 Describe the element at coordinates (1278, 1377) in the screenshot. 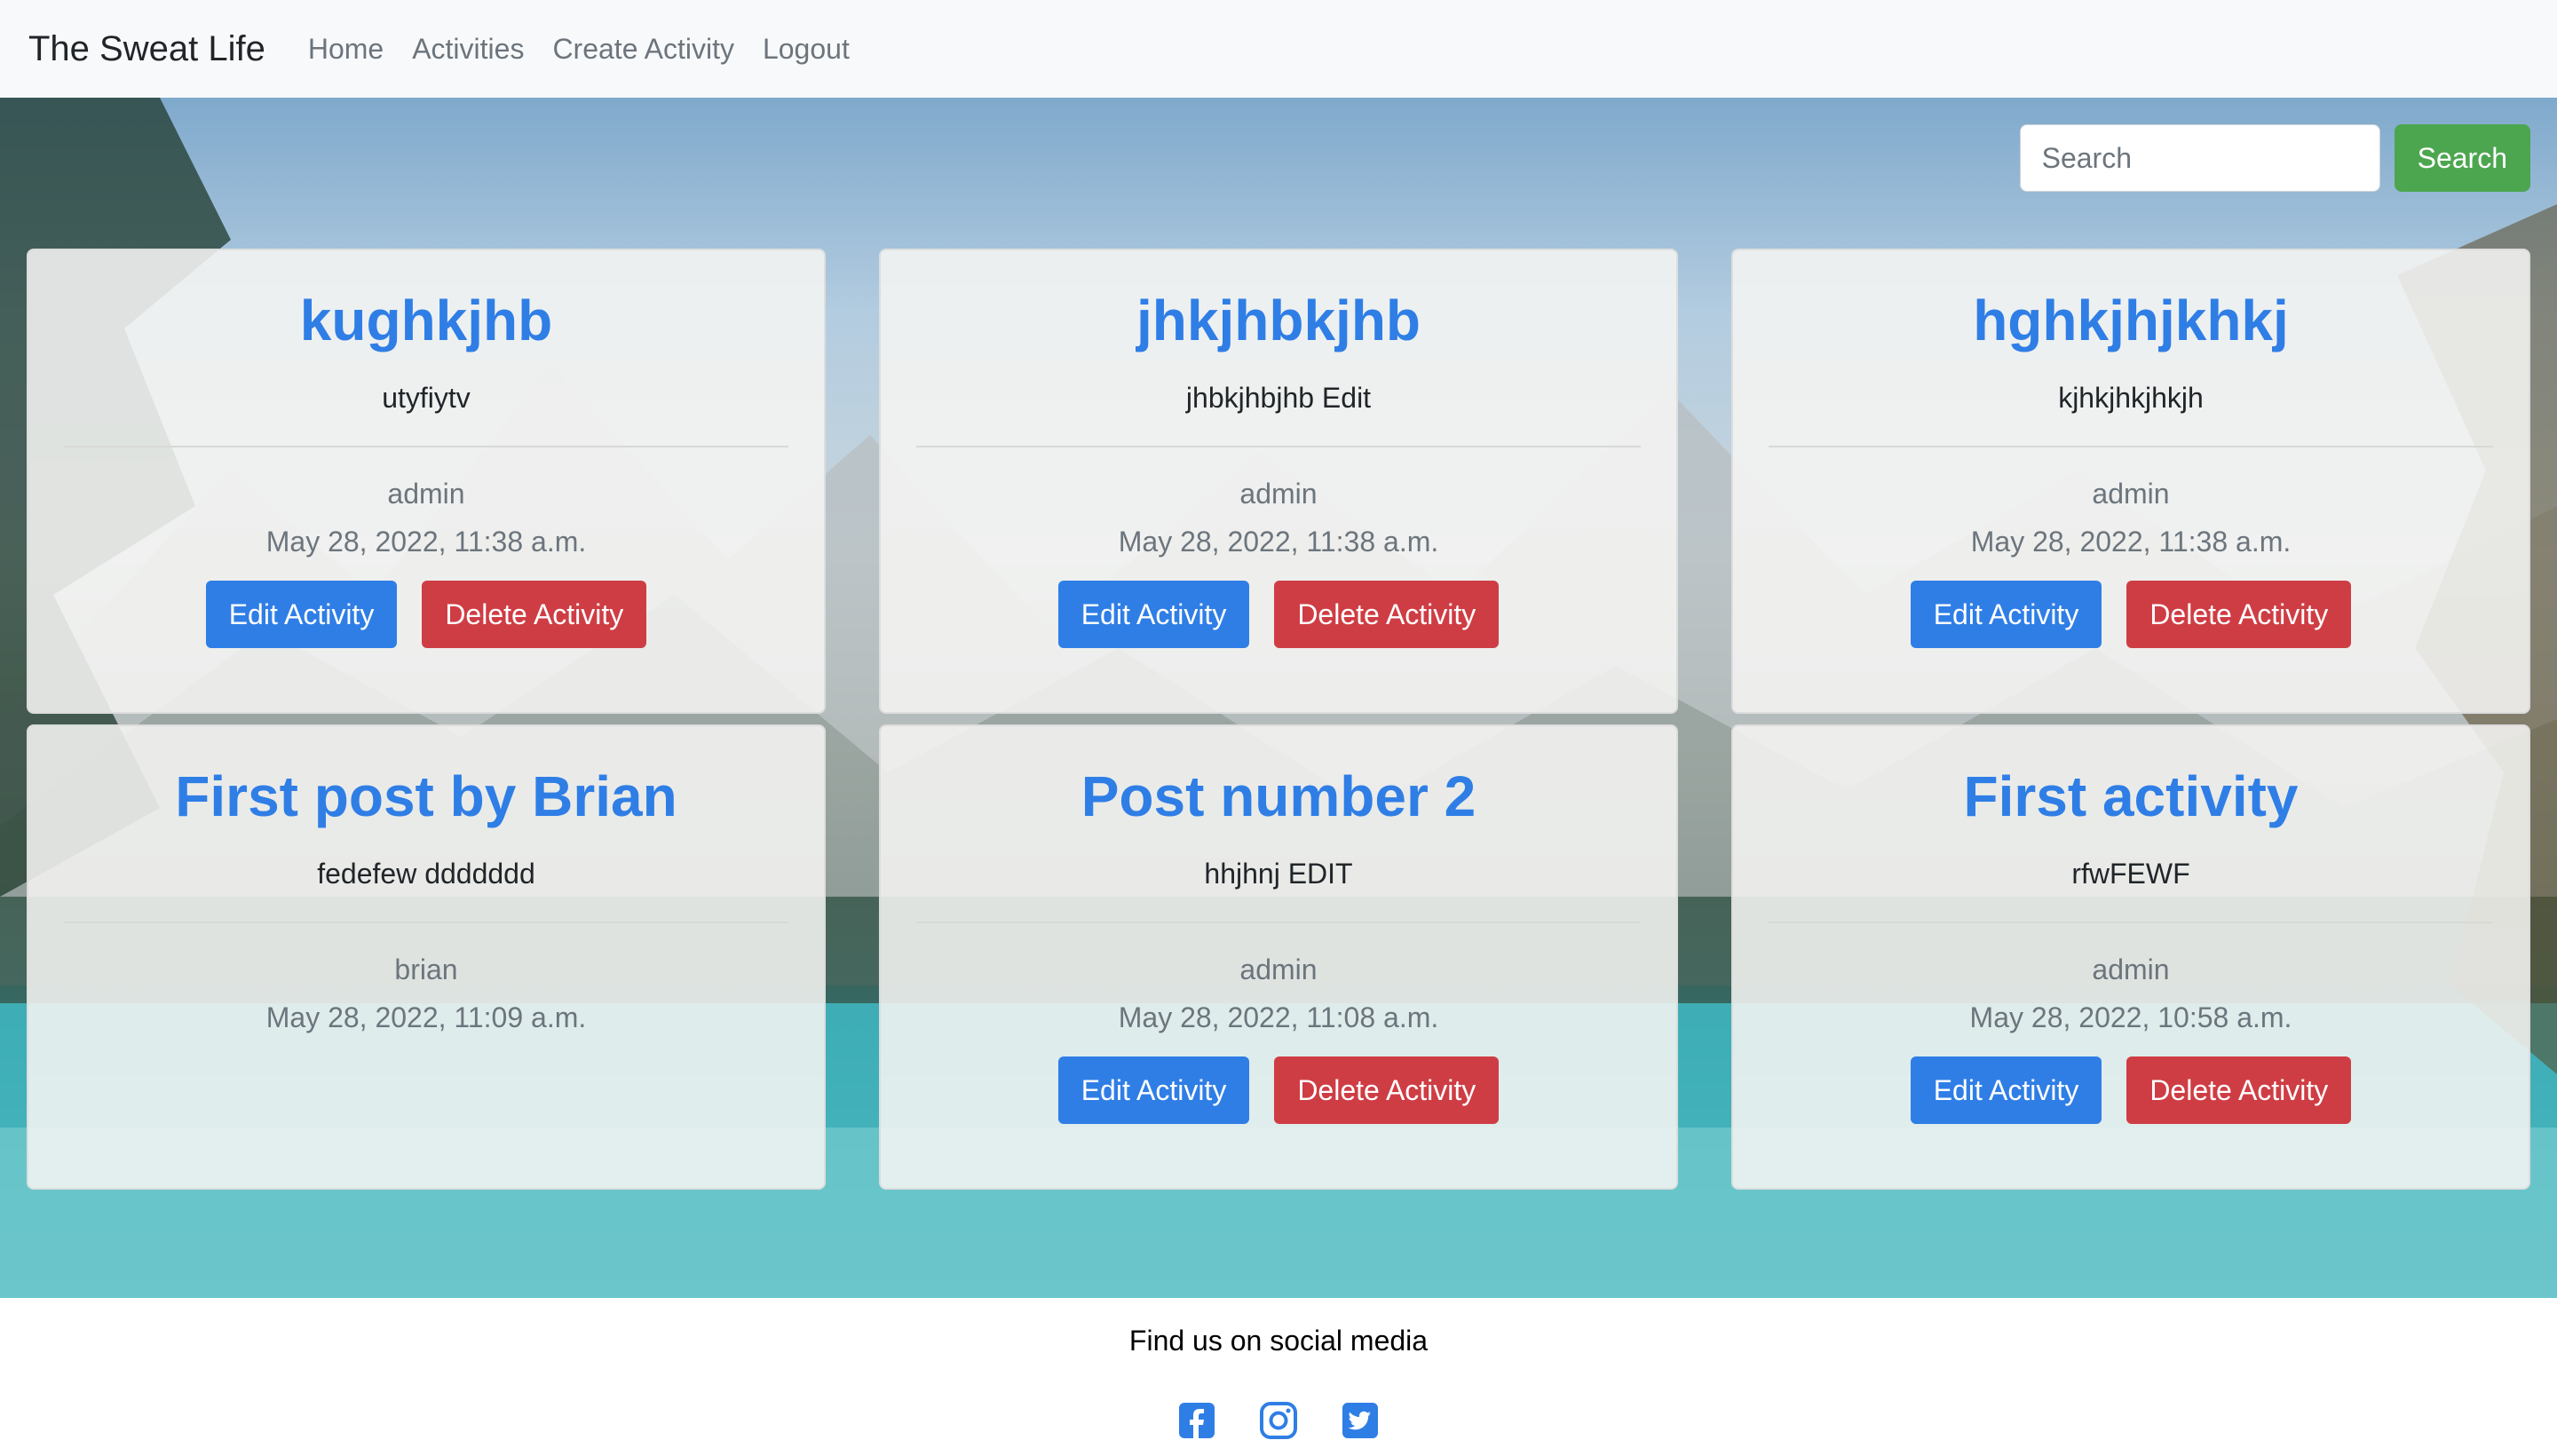

I see `footer: Find us on social media` at that location.